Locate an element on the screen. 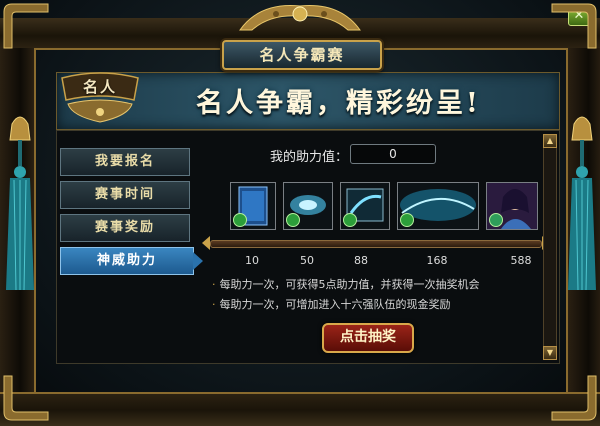  scroll-up-button: ▲ is located at coordinates (550, 141).